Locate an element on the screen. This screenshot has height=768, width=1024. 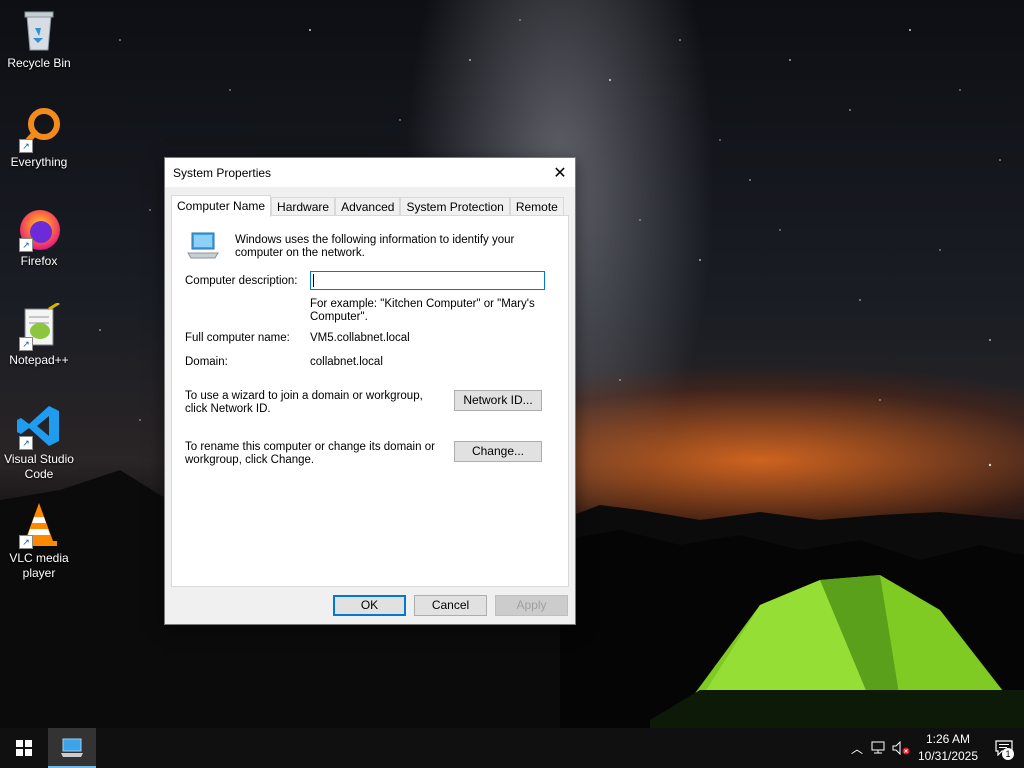
start-button is located at coordinates (24, 748).